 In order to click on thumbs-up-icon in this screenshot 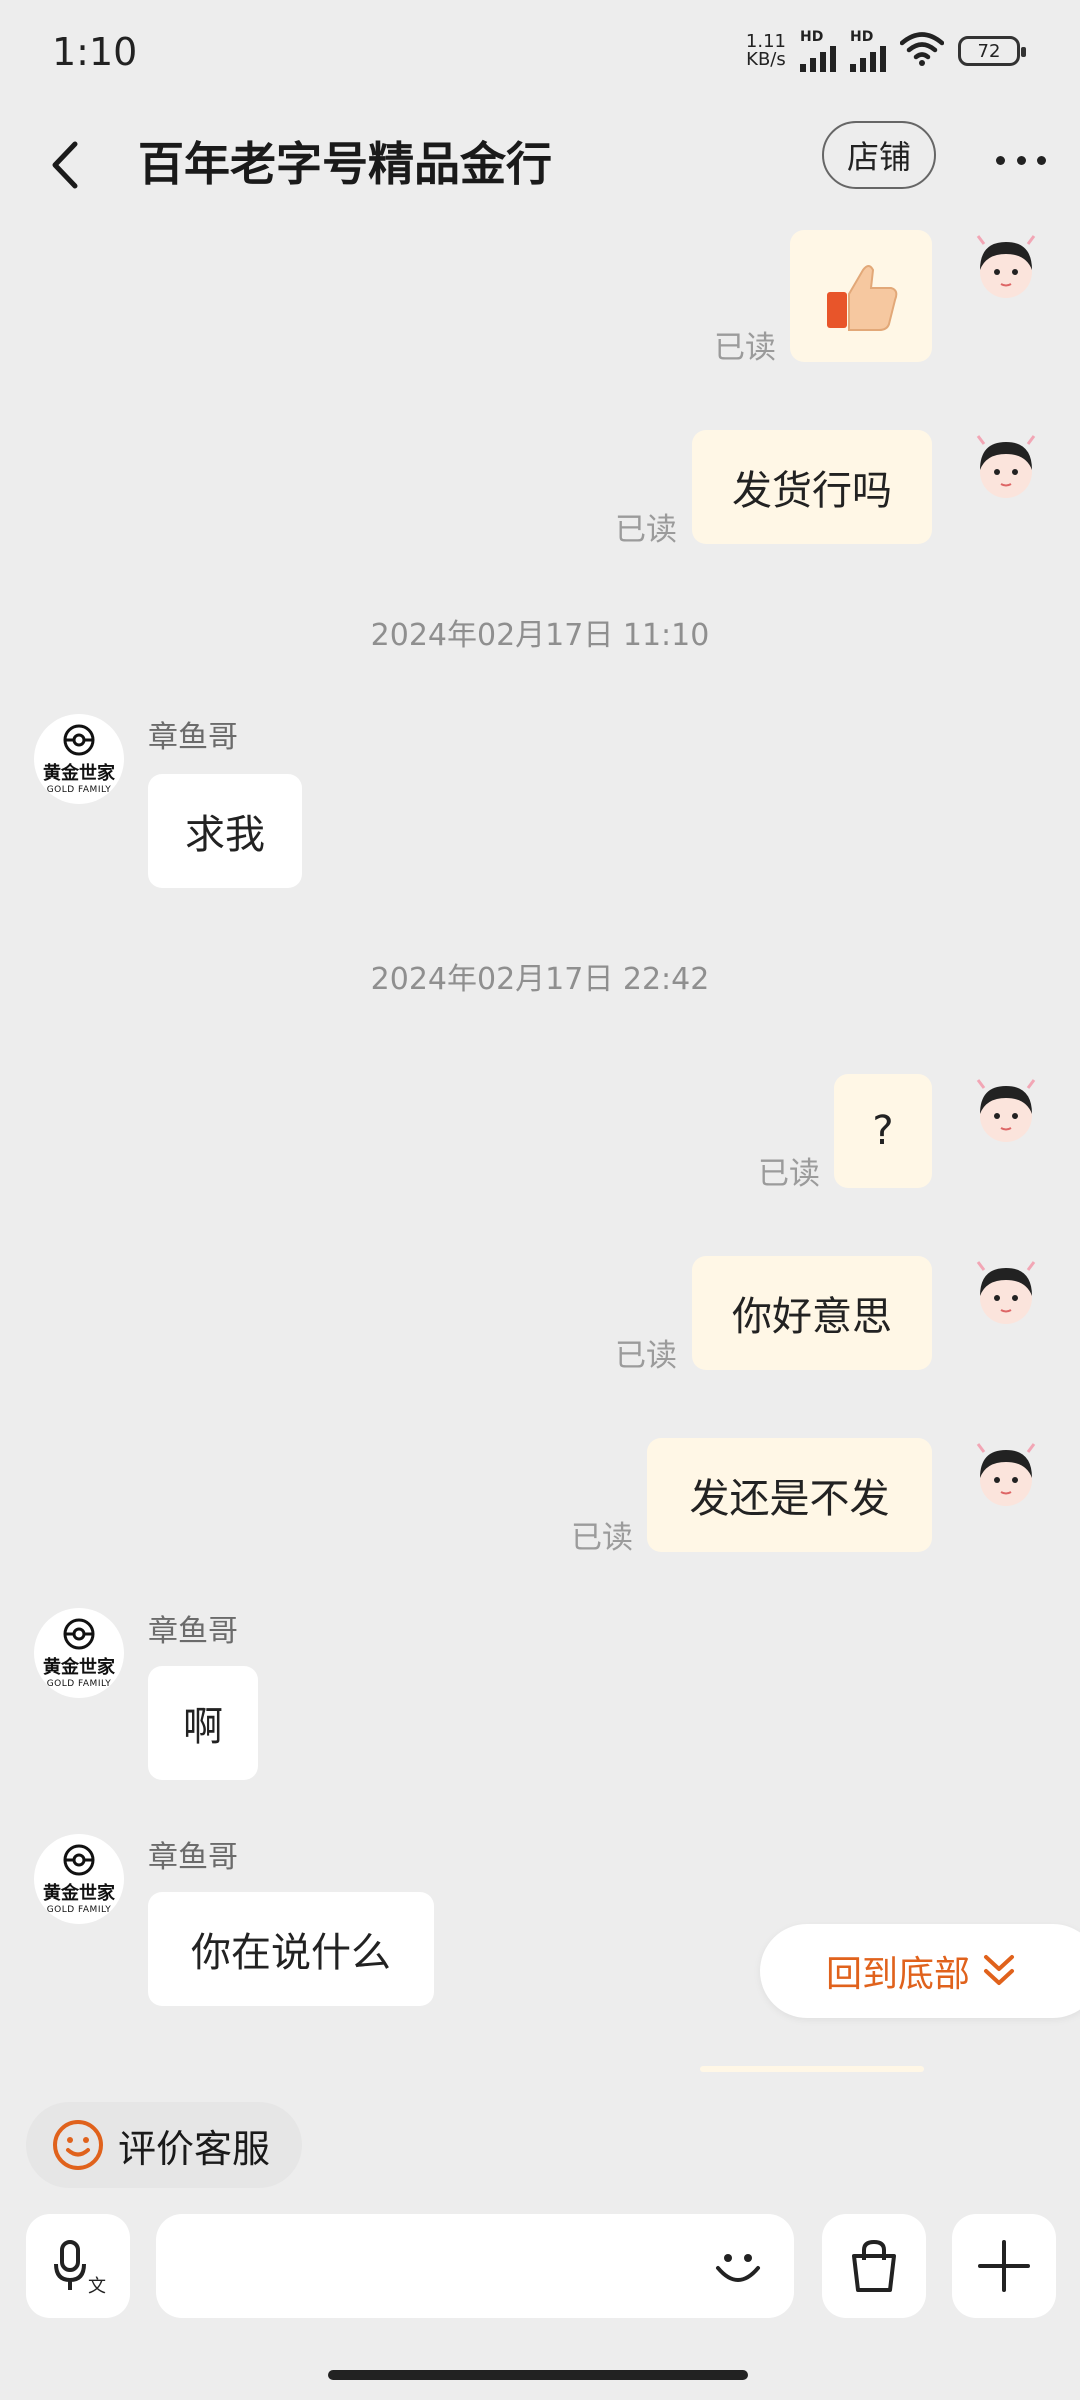, I will do `click(862, 298)`.